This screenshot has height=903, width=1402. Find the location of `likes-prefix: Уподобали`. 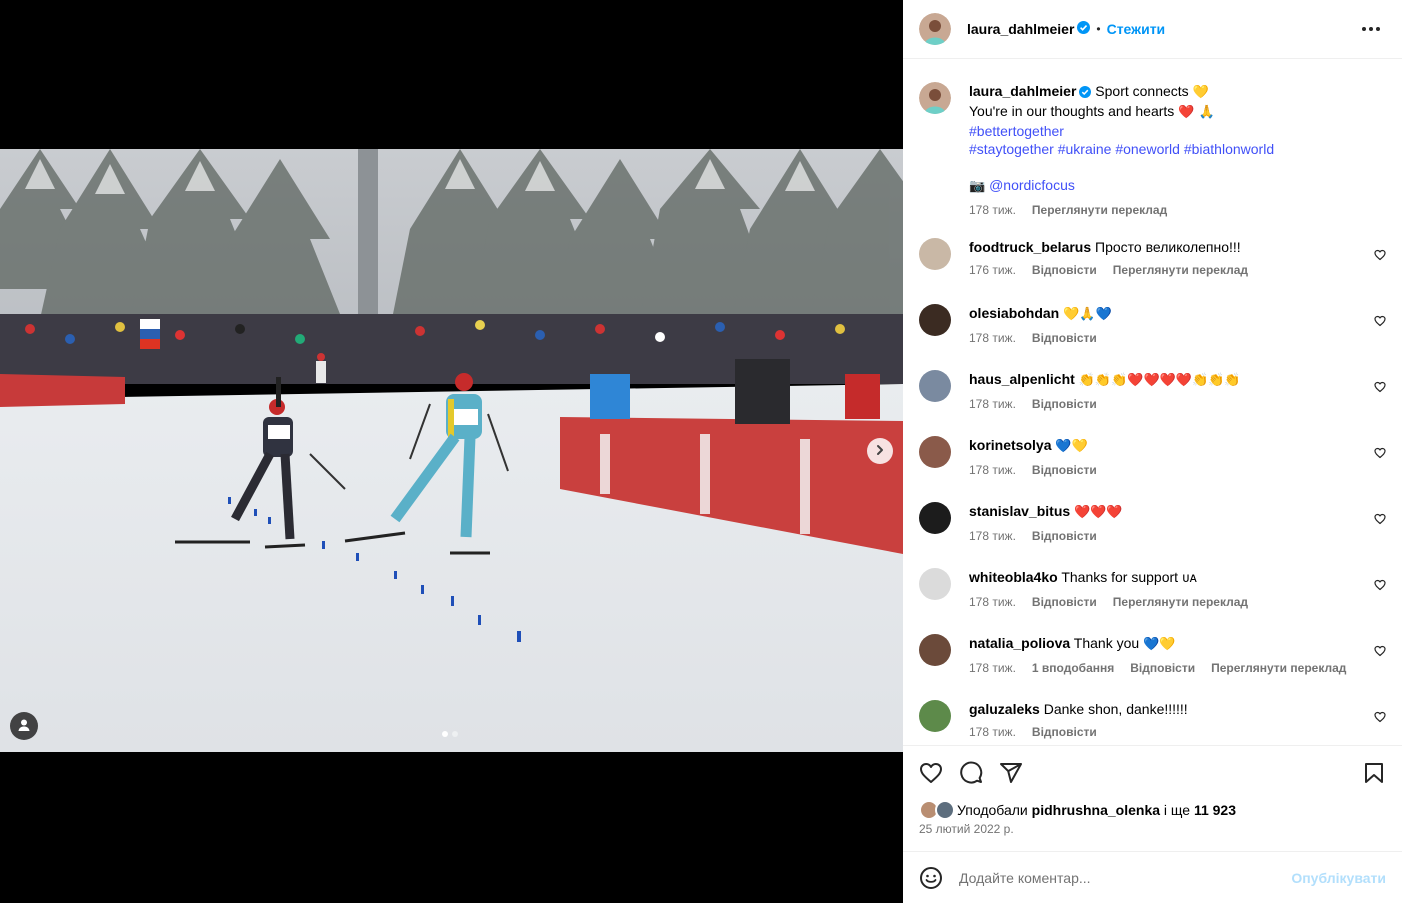

likes-prefix: Уподобали is located at coordinates (992, 810).